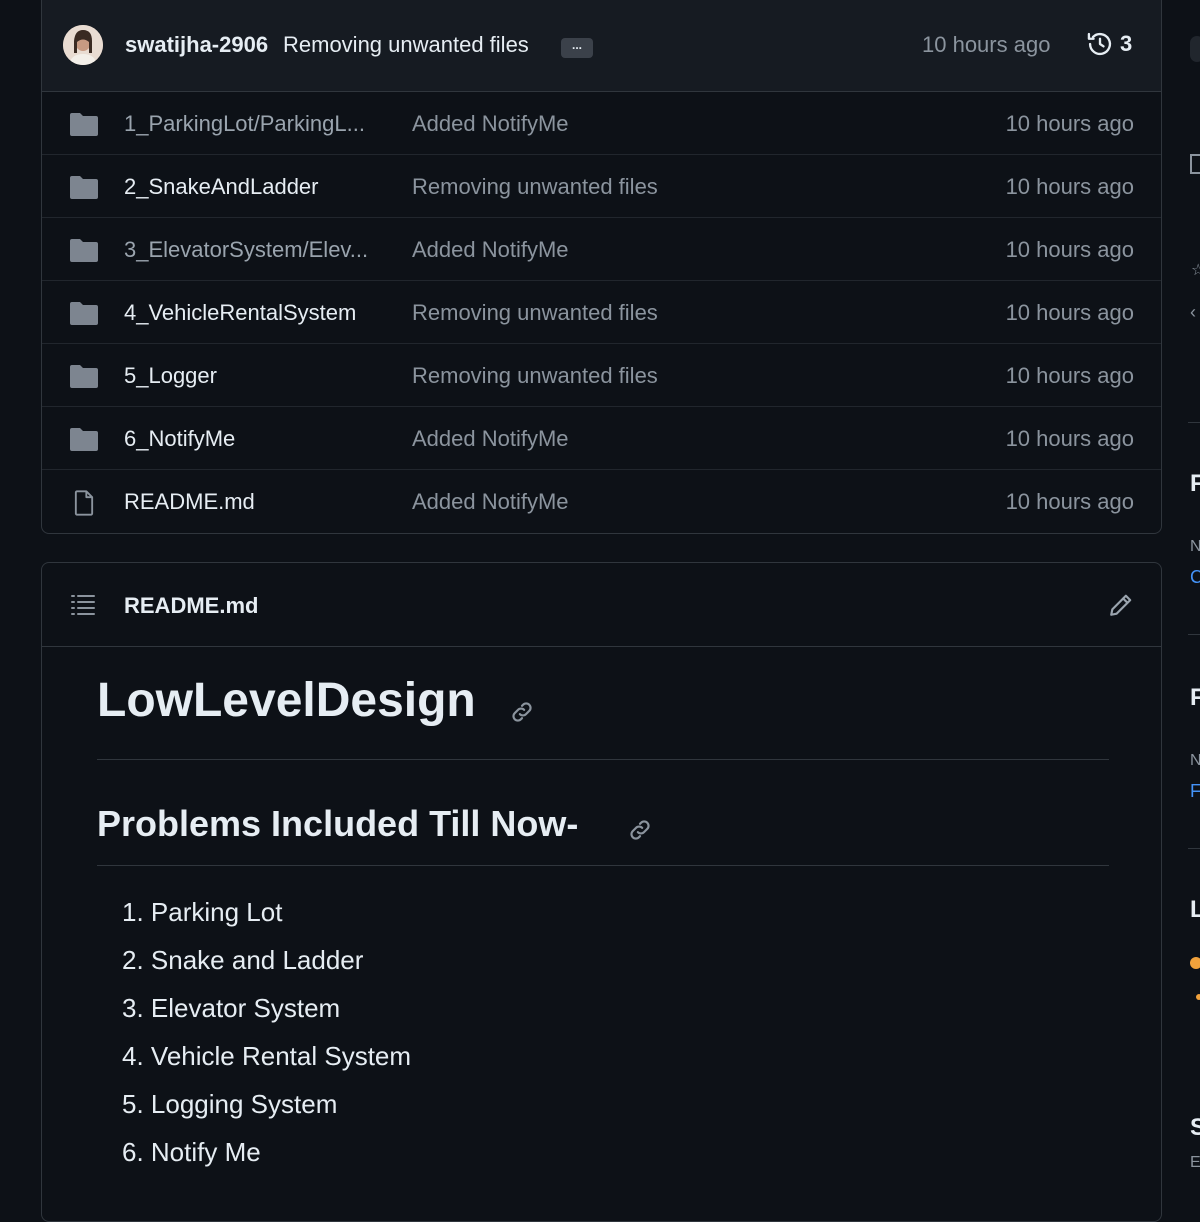 The width and height of the screenshot is (1200, 1222). I want to click on list-item: 1. Parking Lot, so click(202, 912).